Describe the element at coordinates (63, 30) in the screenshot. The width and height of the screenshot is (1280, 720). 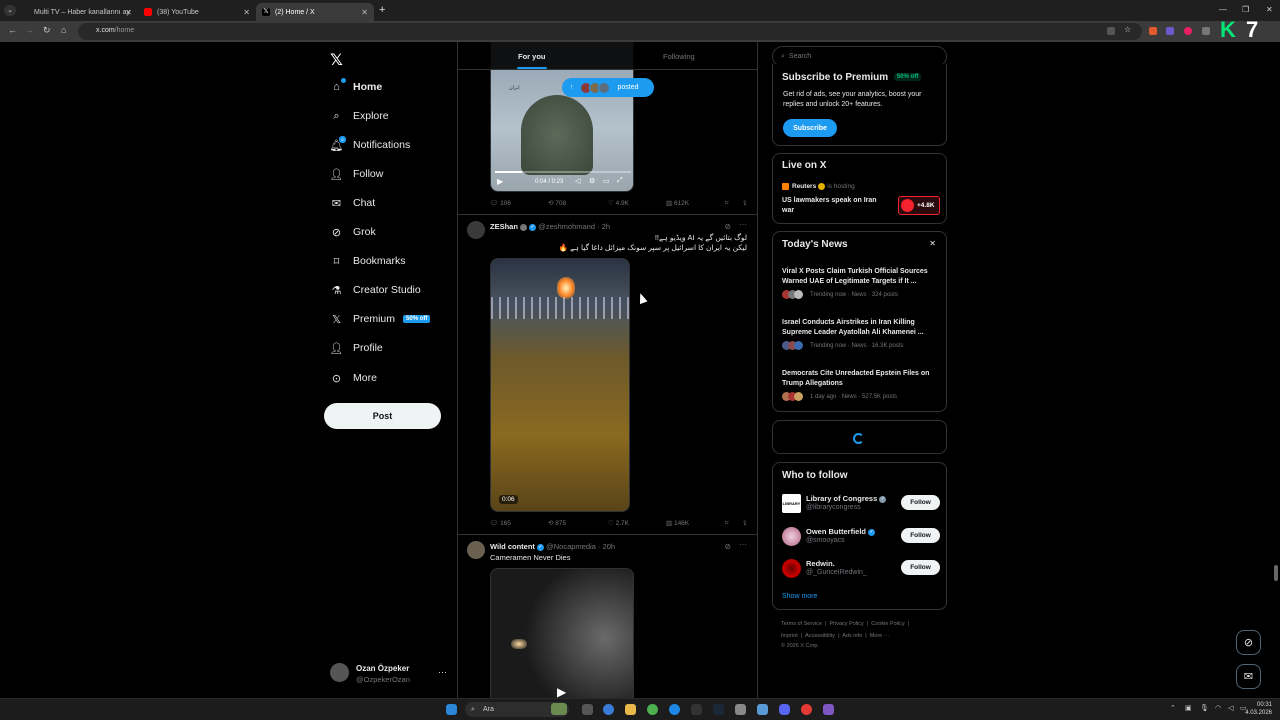
I see `home-browser-icon: ⌂` at that location.